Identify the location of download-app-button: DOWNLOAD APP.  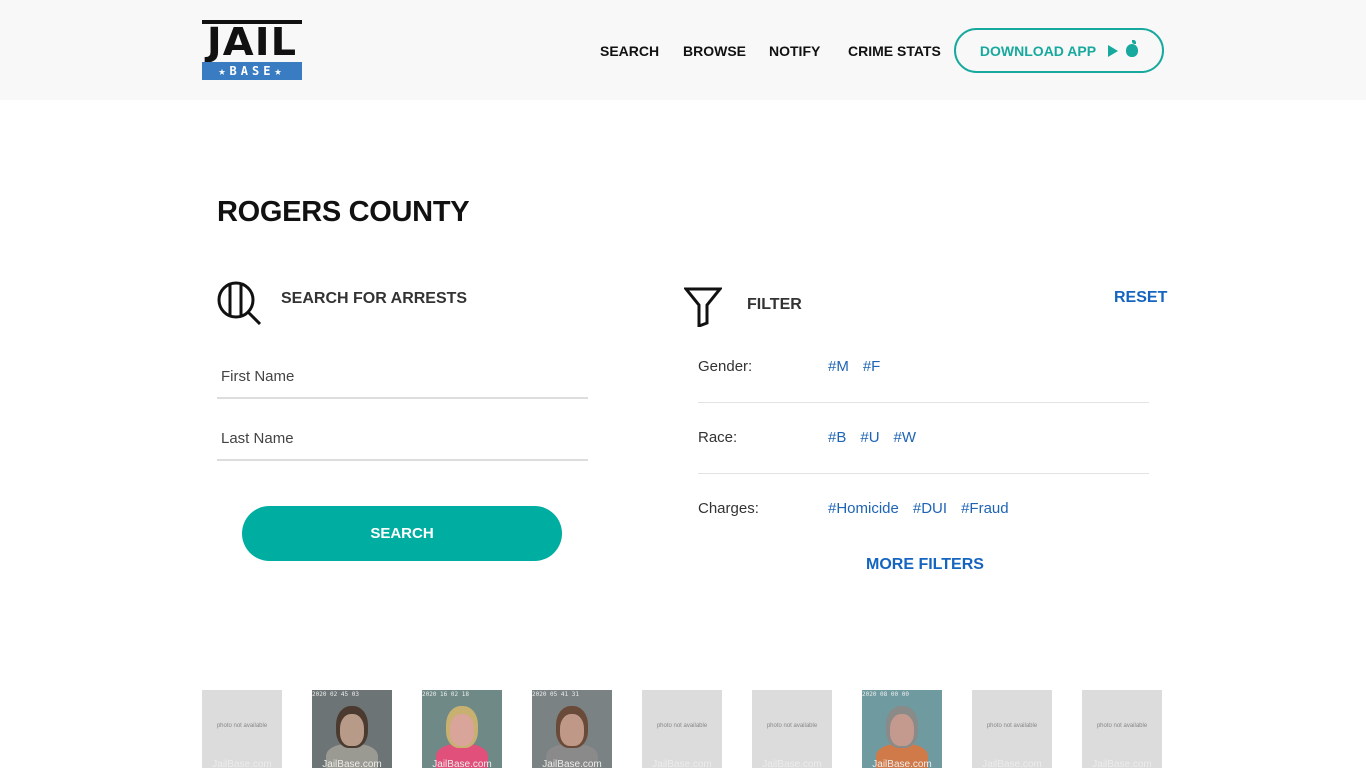
(1059, 50).